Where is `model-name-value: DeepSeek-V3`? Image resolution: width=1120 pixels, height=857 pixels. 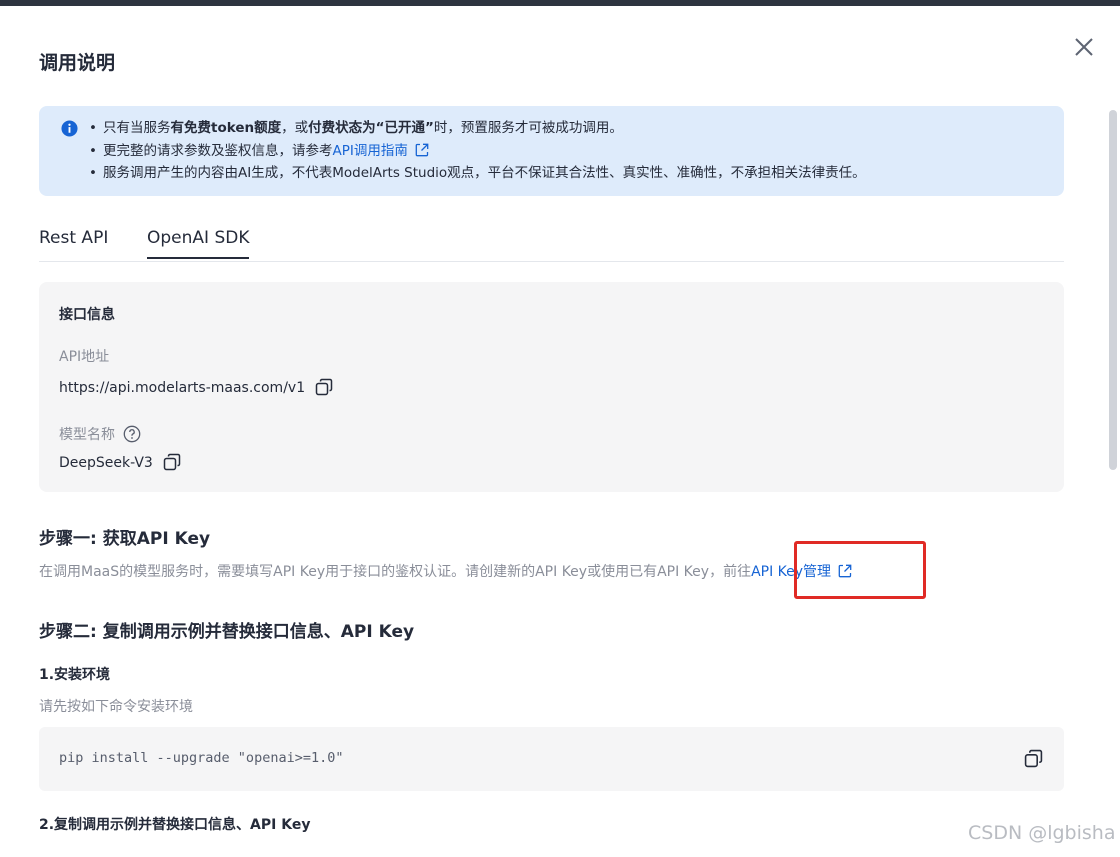 model-name-value: DeepSeek-V3 is located at coordinates (106, 463).